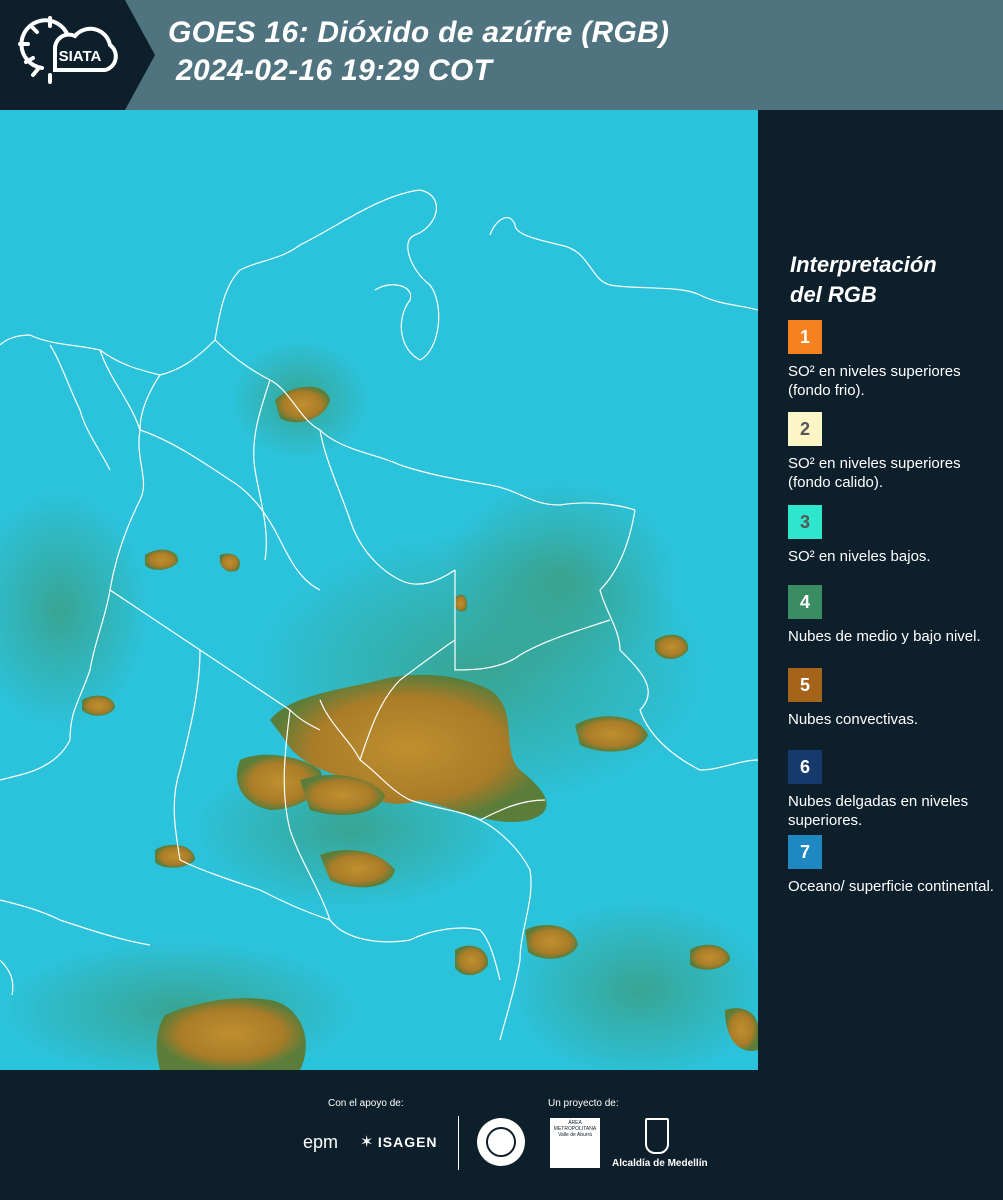 The image size is (1003, 1200). What do you see at coordinates (893, 865) in the screenshot?
I see `legend-item: 7 Oceano/ superficie continental.` at bounding box center [893, 865].